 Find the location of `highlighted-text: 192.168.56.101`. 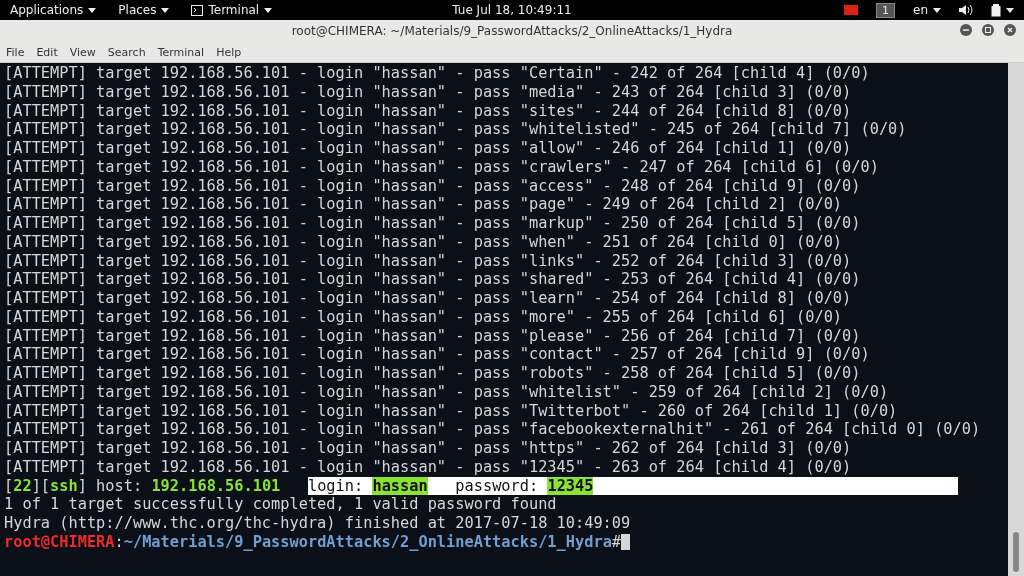

highlighted-text: 192.168.56.101 is located at coordinates (216, 485).